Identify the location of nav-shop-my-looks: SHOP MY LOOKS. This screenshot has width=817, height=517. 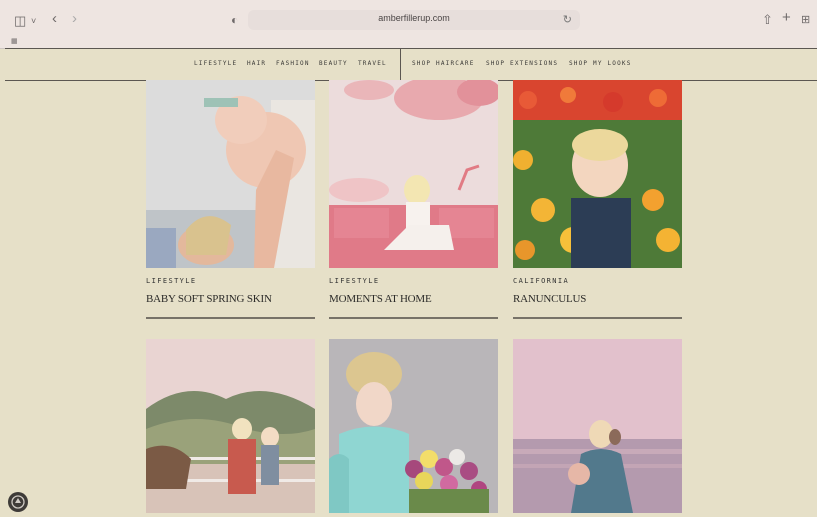
(600, 63).